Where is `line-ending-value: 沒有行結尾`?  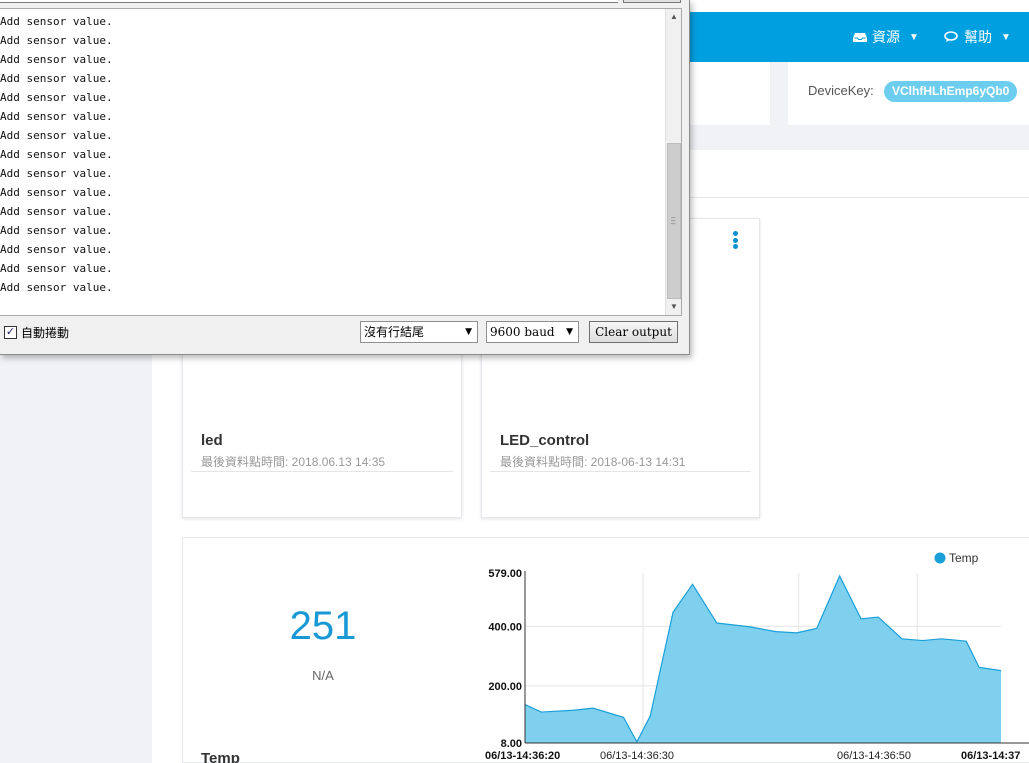
line-ending-value: 沒有行結尾 is located at coordinates (394, 332).